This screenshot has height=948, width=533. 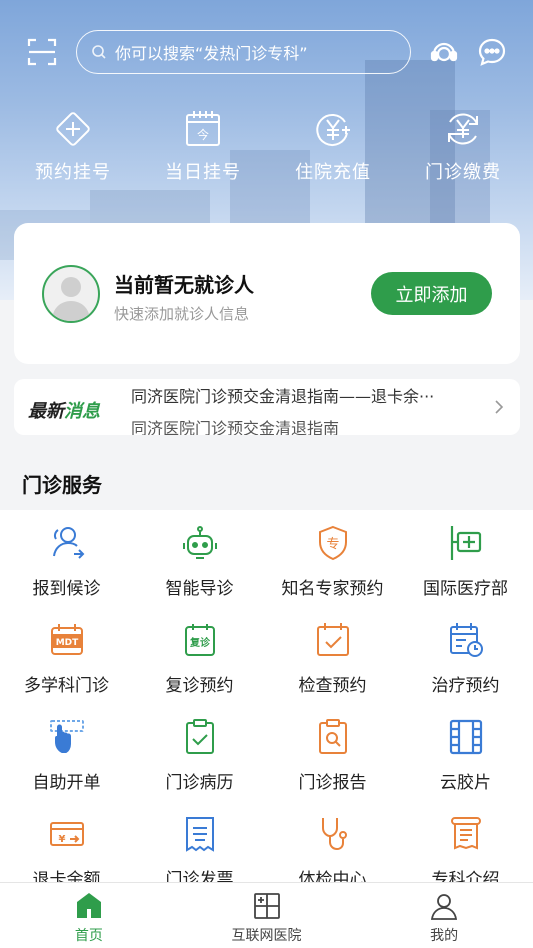 I want to click on report-search-icon, so click(x=332, y=736).